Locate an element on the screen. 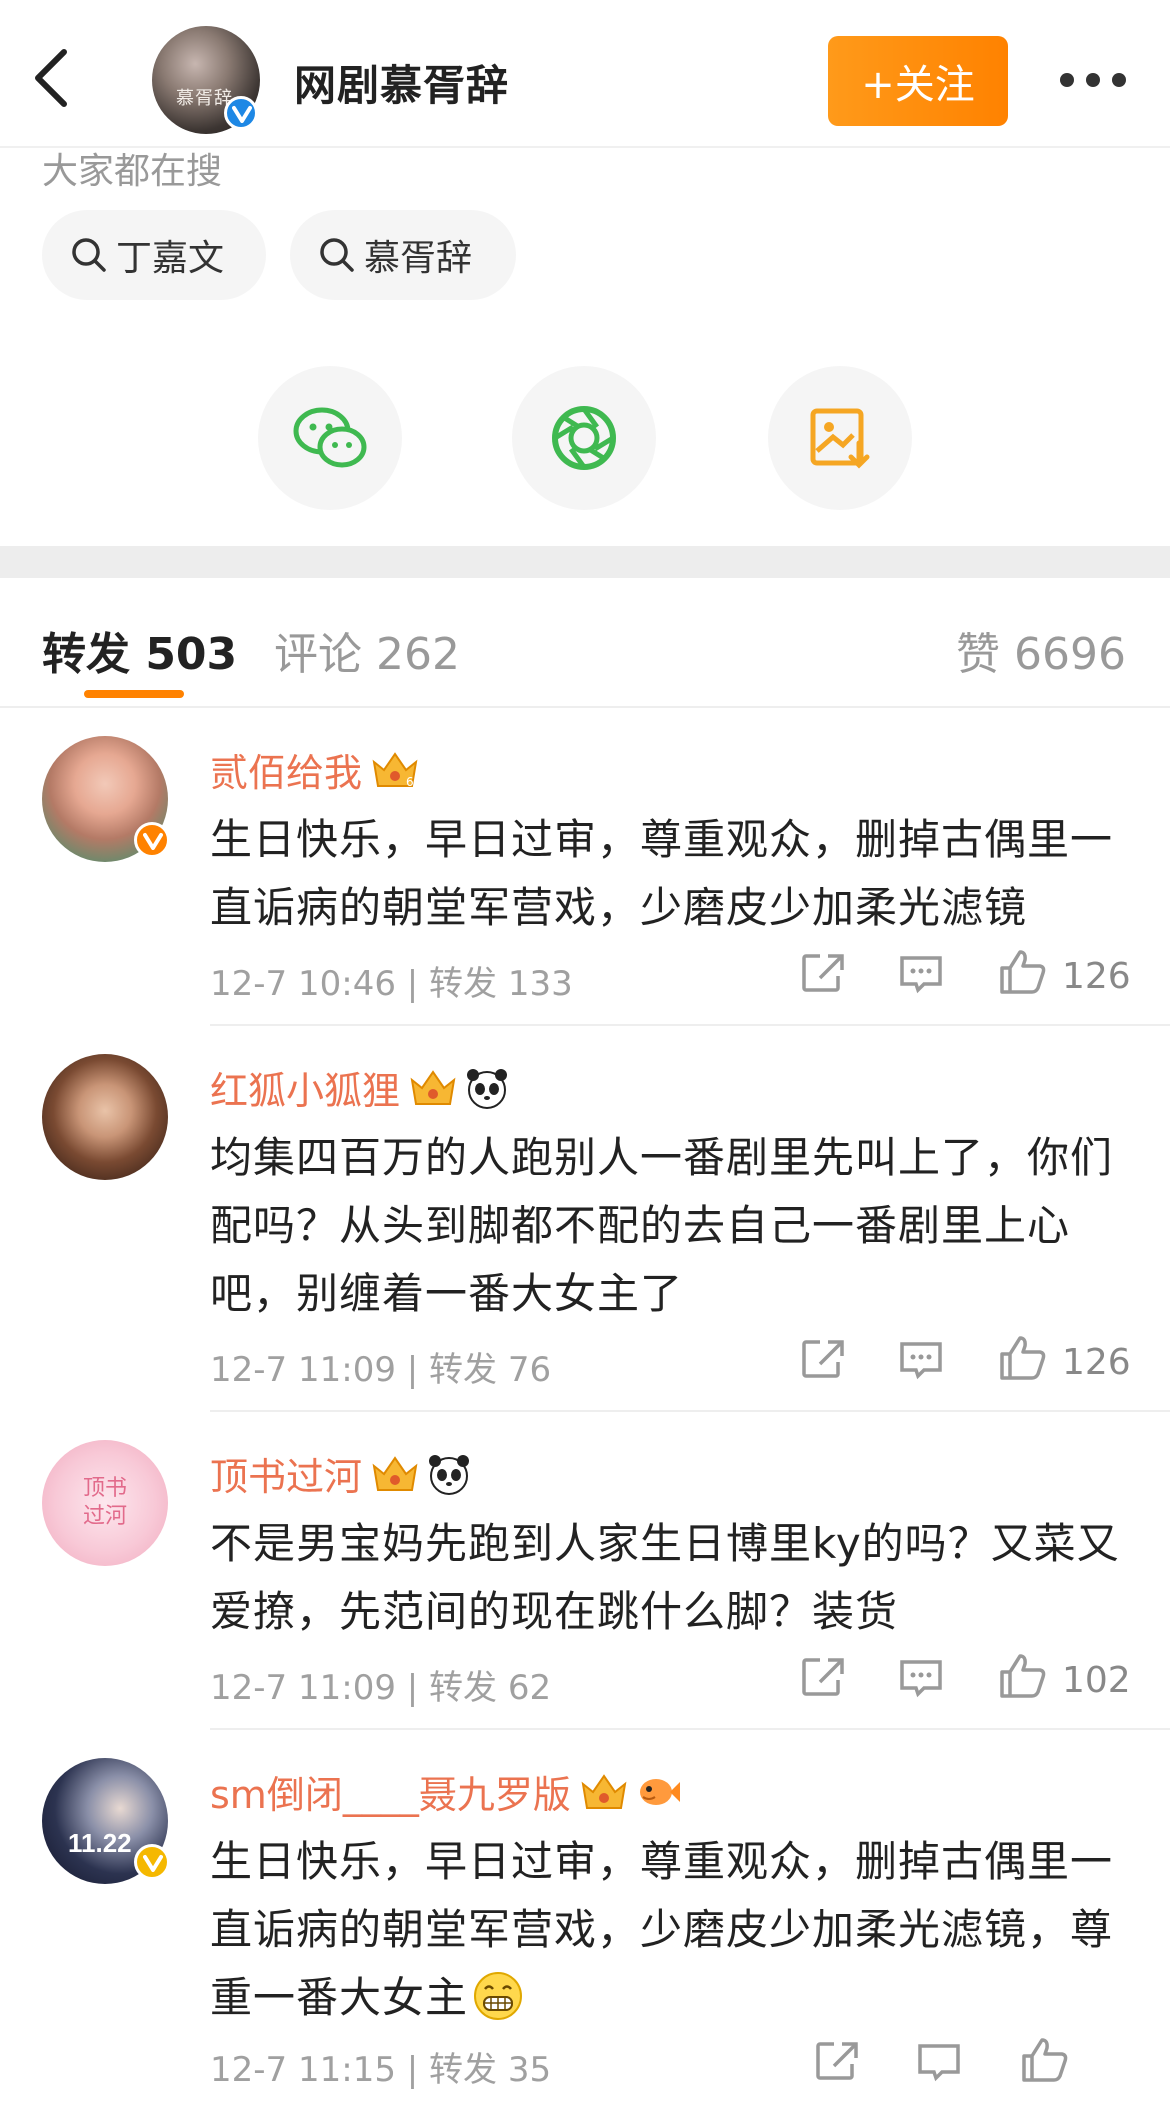 Image resolution: width=1170 pixels, height=2106 pixels. moments-icon is located at coordinates (584, 438).